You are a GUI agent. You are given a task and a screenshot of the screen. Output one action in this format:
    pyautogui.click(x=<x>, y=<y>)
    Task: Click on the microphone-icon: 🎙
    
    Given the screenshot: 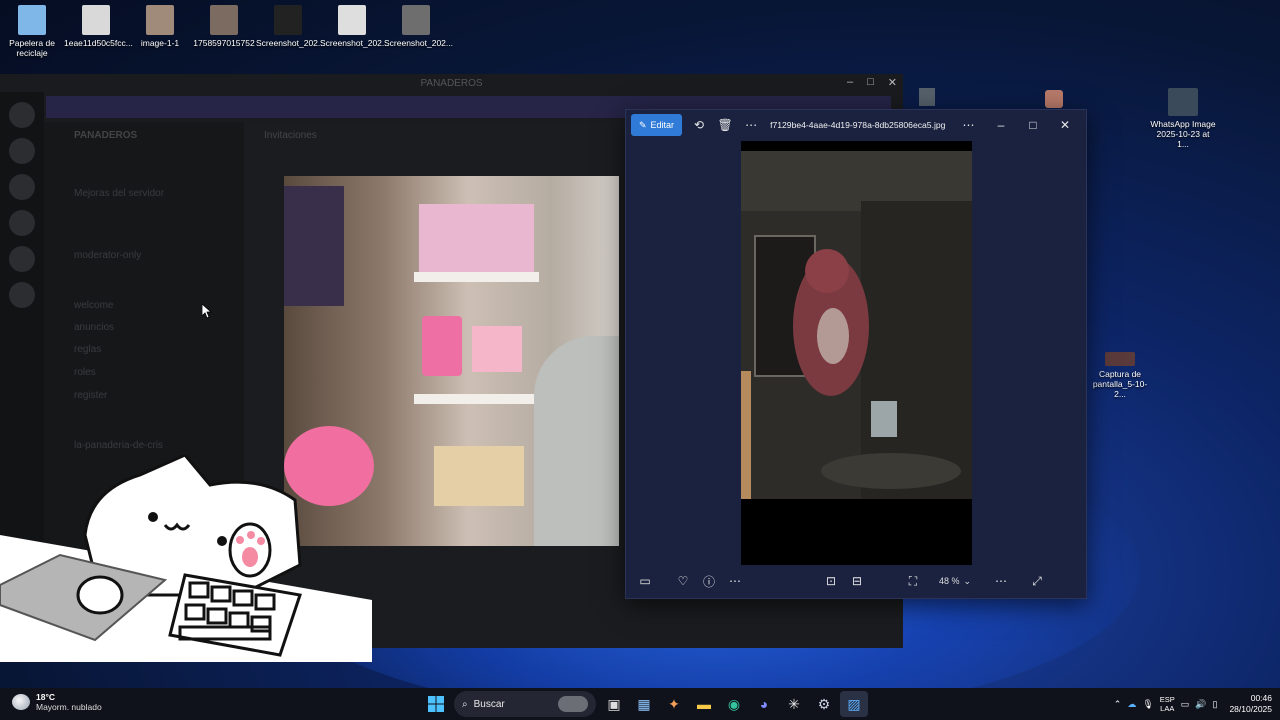 What is the action you would take?
    pyautogui.click(x=1147, y=704)
    